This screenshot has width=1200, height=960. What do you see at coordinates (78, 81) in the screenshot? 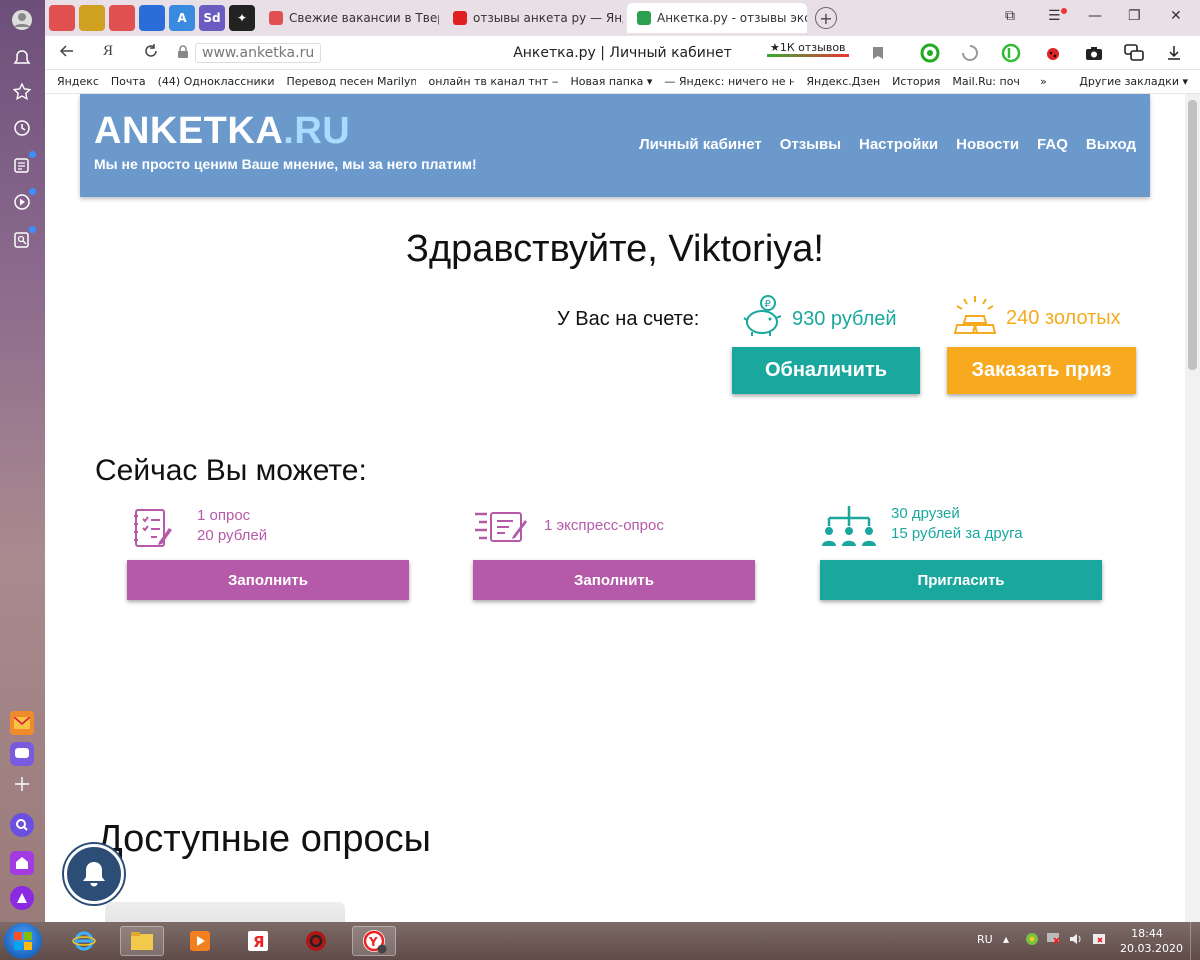
I see `bookmark-item: Яндекс` at bounding box center [78, 81].